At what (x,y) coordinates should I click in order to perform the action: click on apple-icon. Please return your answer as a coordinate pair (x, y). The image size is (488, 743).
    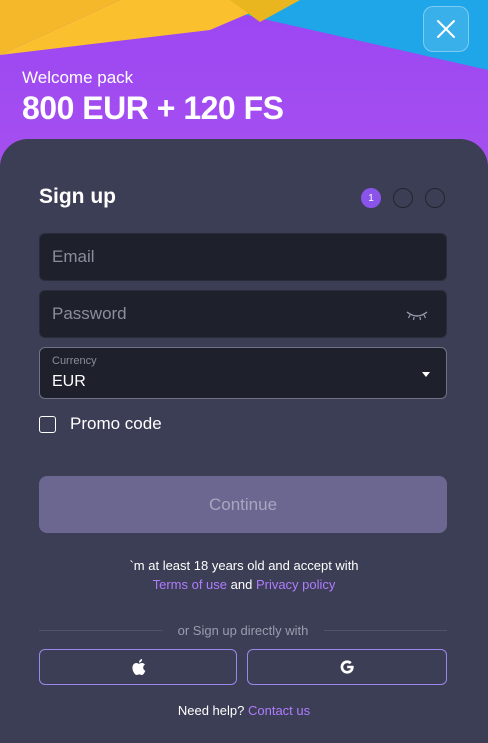
    Looking at the image, I should click on (139, 667).